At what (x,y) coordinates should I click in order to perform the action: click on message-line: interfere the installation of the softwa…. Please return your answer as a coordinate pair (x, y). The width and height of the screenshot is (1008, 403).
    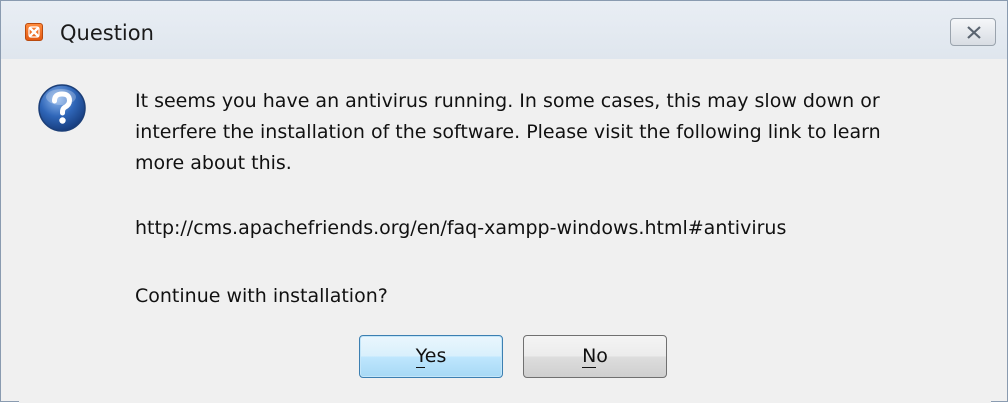
    Looking at the image, I should click on (508, 132).